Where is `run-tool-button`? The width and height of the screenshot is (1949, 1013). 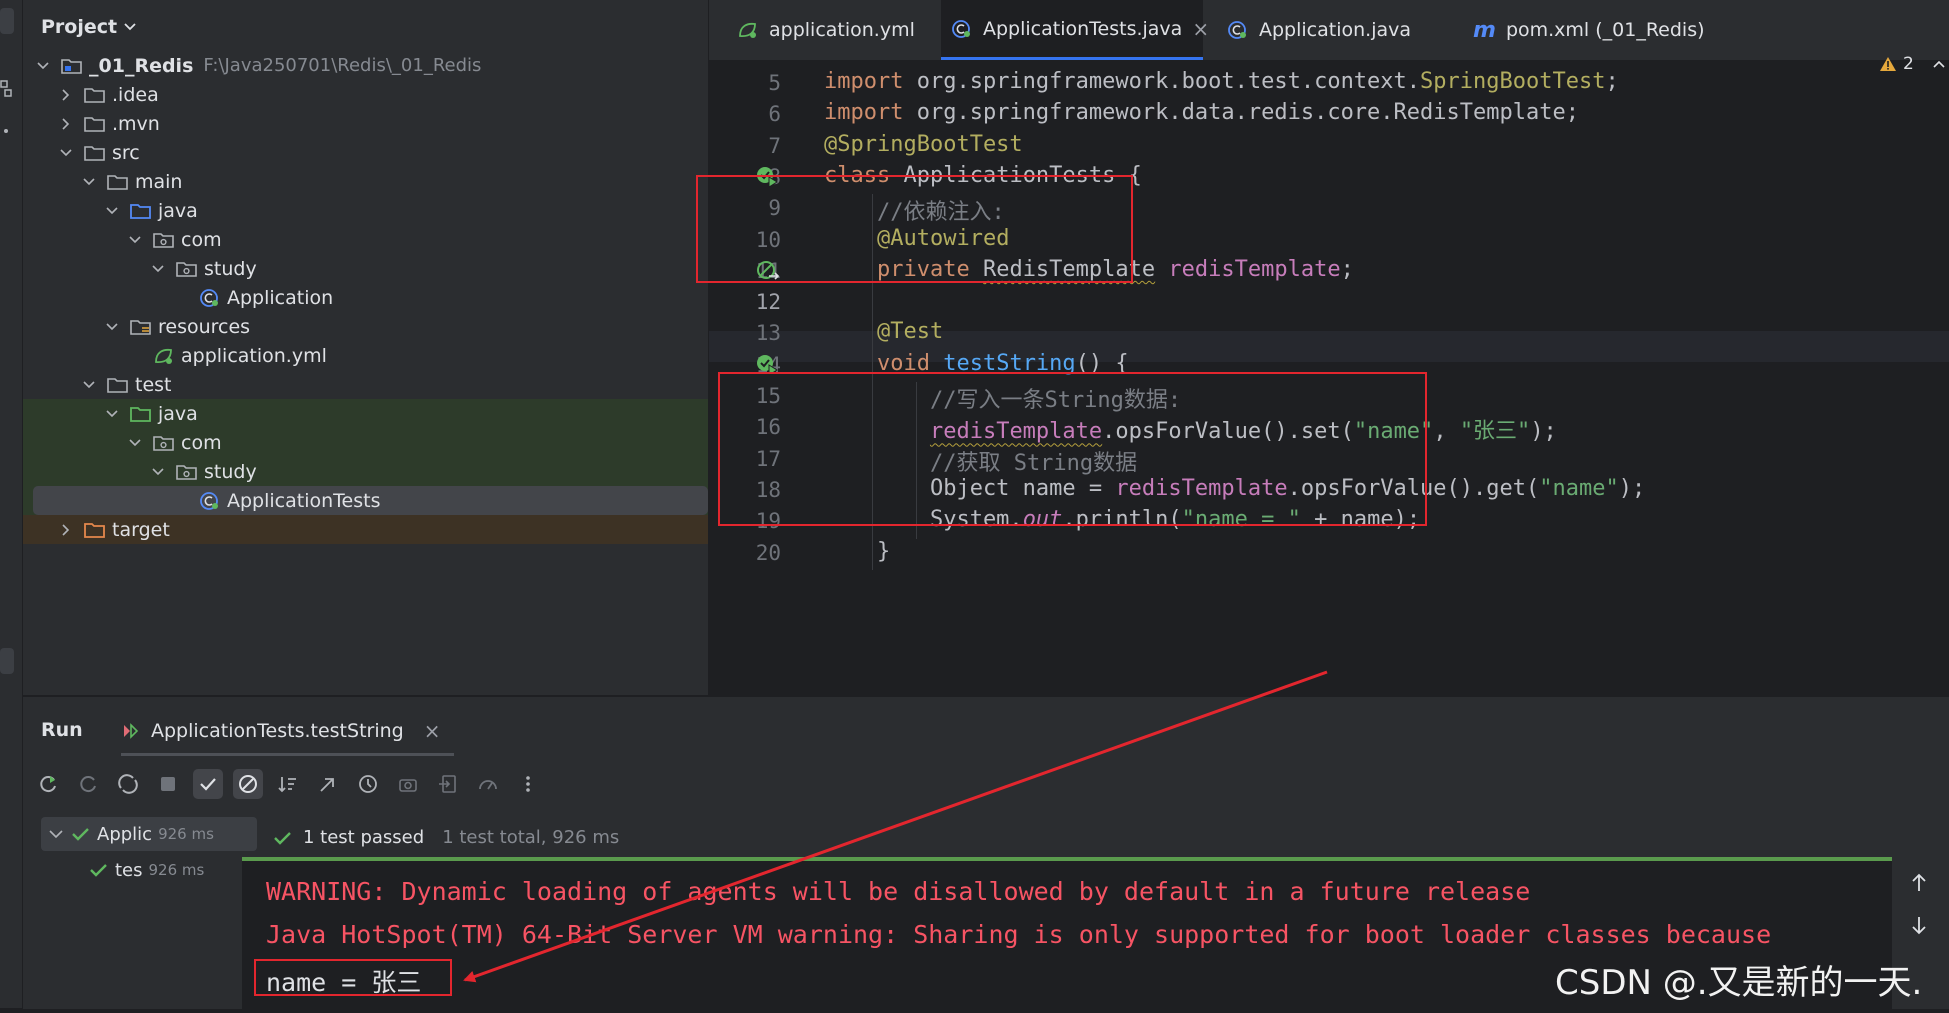 run-tool-button is located at coordinates (7, 661).